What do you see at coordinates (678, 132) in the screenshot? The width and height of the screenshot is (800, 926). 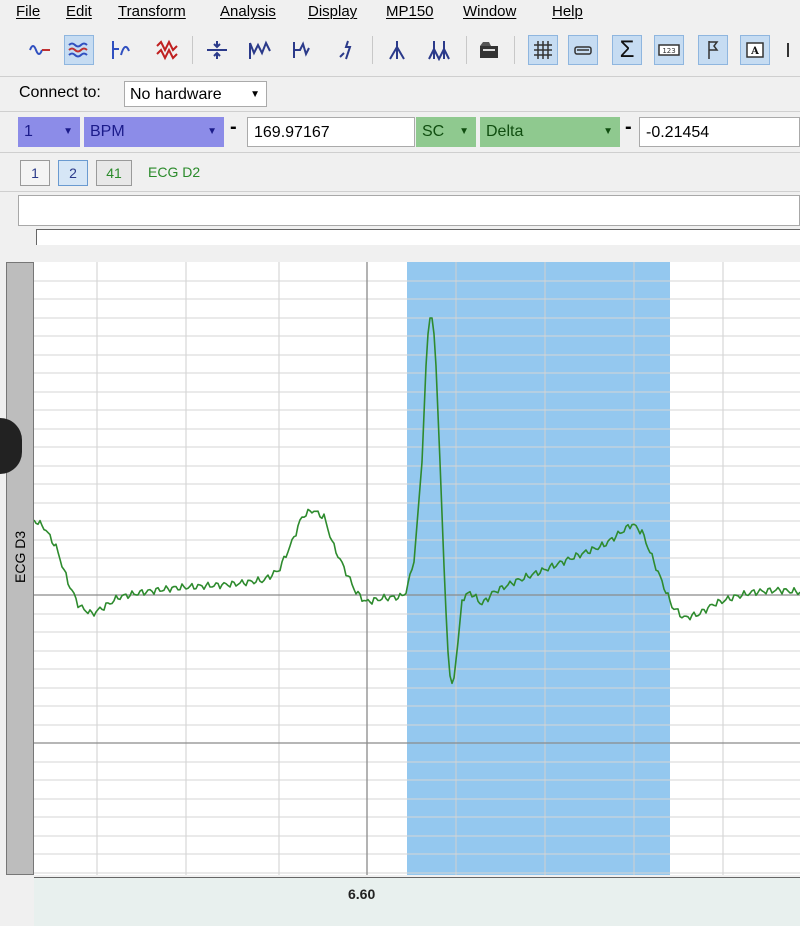 I see `measurement2-value-text: -0.21454` at bounding box center [678, 132].